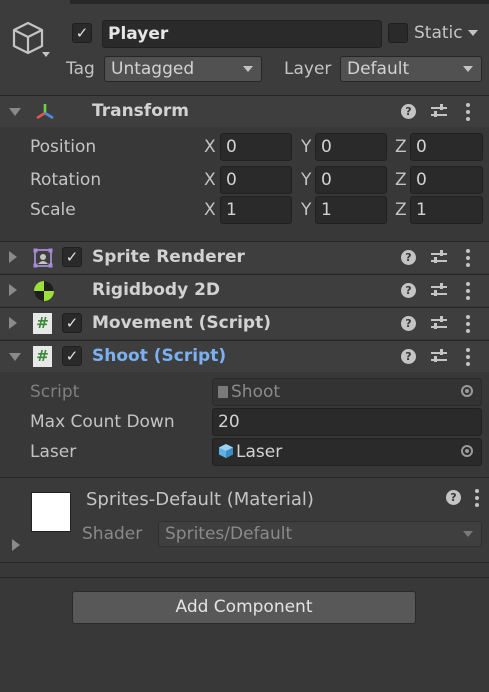 Image resolution: width=489 pixels, height=692 pixels. I want to click on layer-dropdown: Default, so click(411, 69).